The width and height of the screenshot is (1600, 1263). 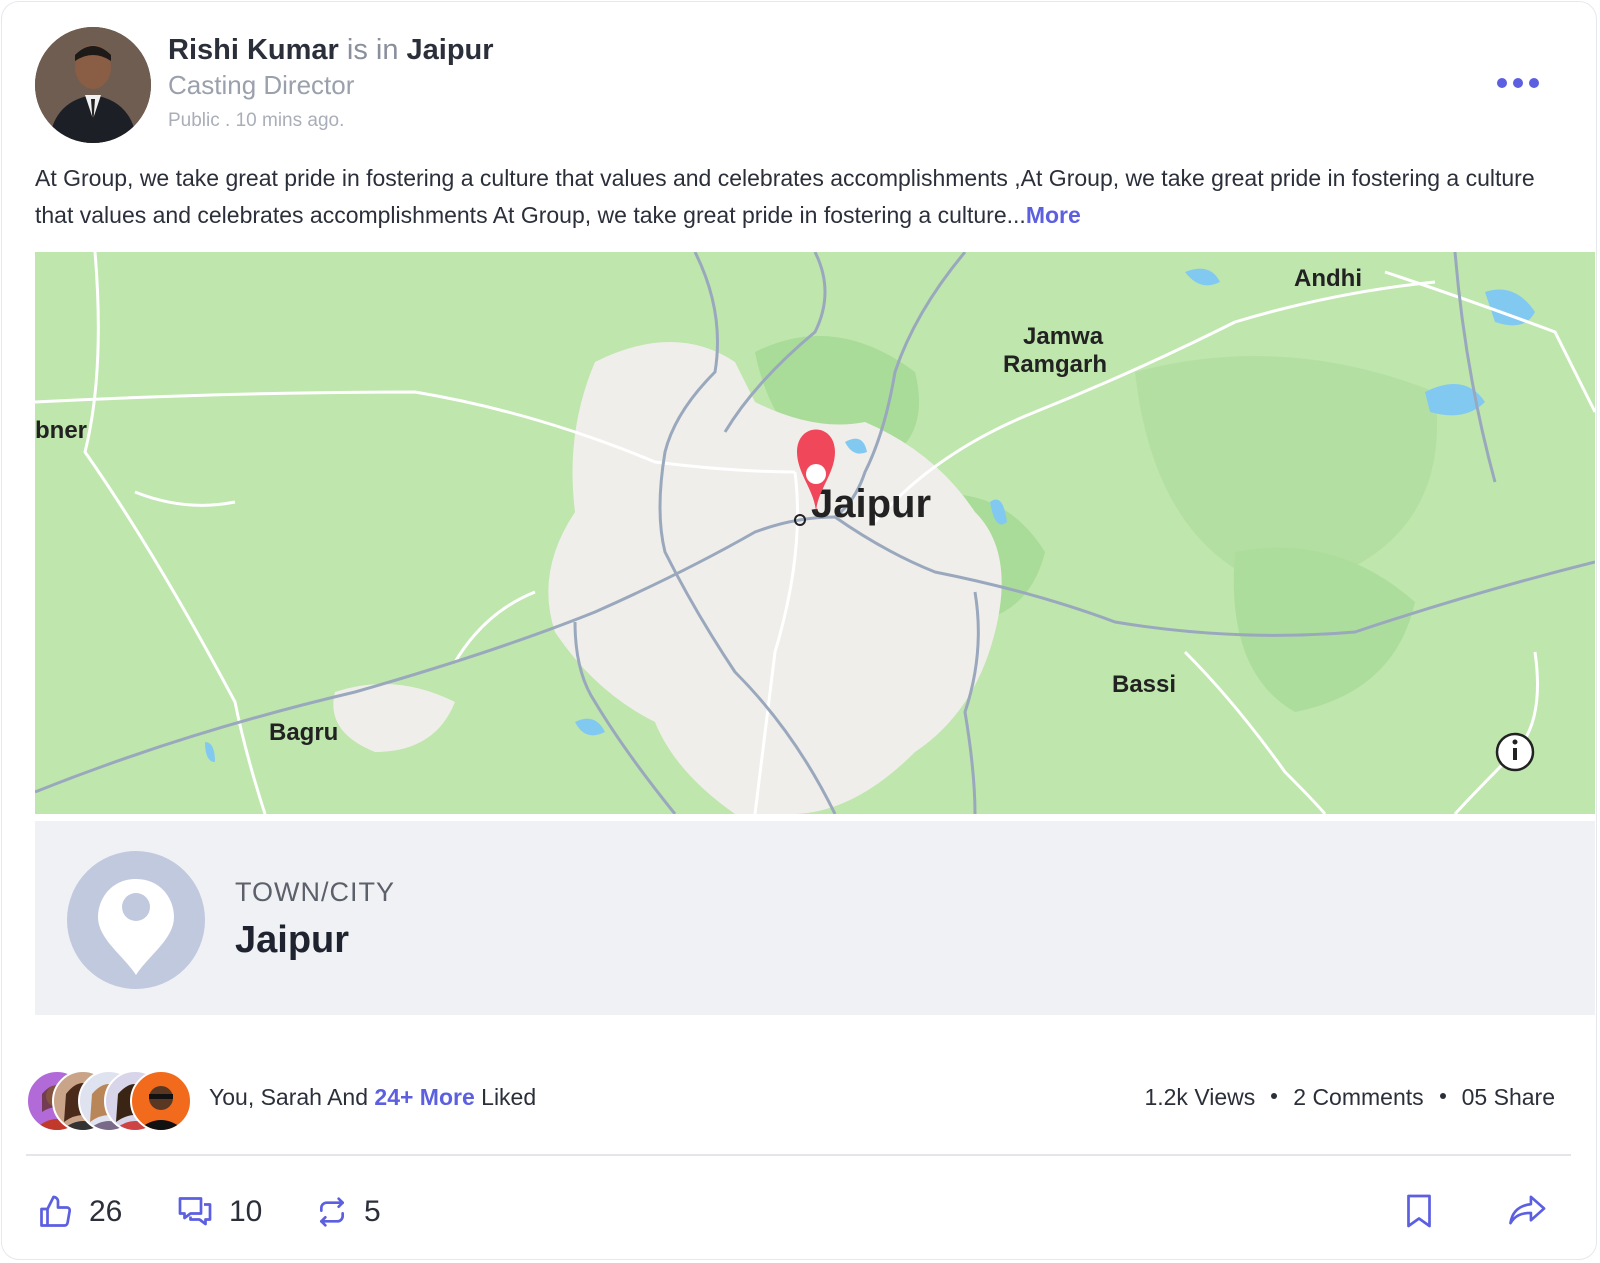 What do you see at coordinates (509, 1097) in the screenshot?
I see `liked-suffix: Liked` at bounding box center [509, 1097].